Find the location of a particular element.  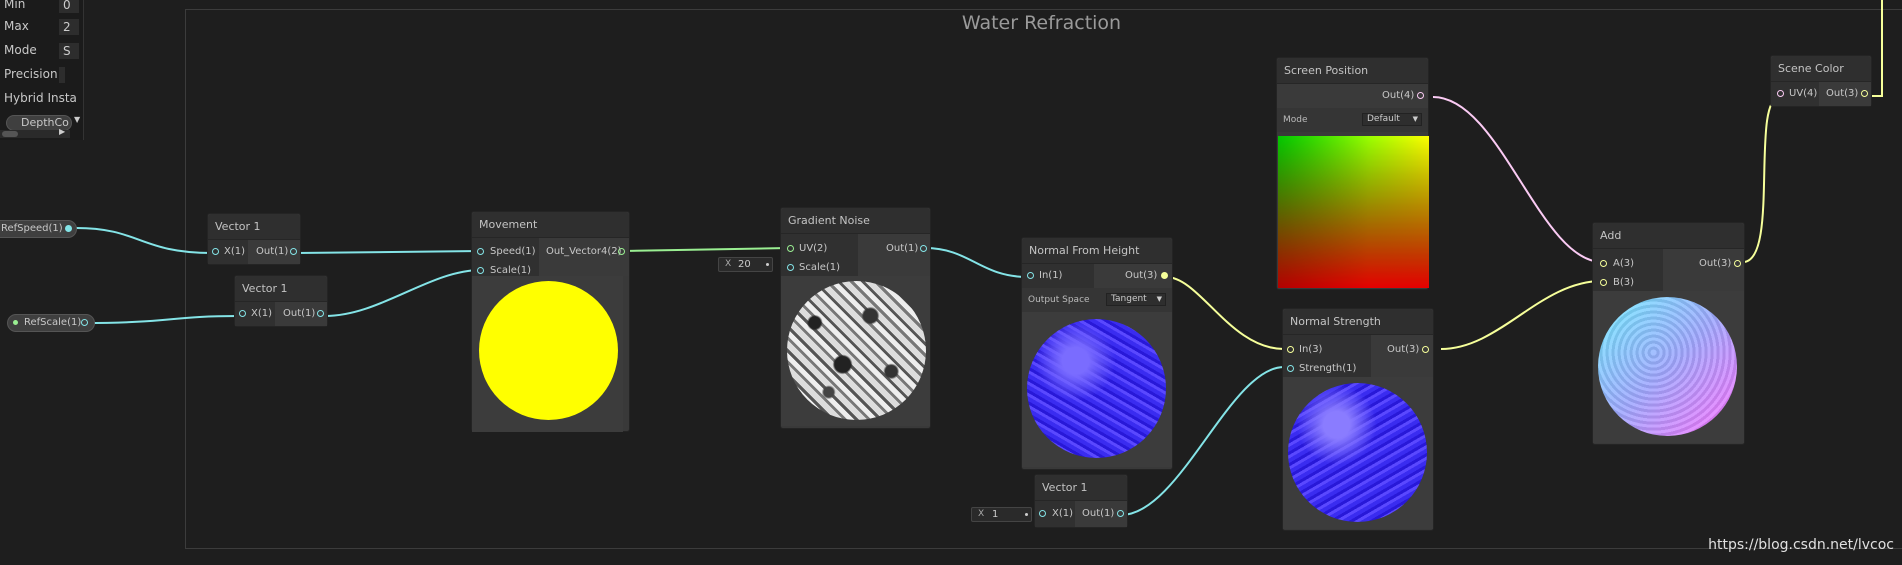

node-ports: A(3) B(3) Out(3) is located at coordinates (1668, 270).